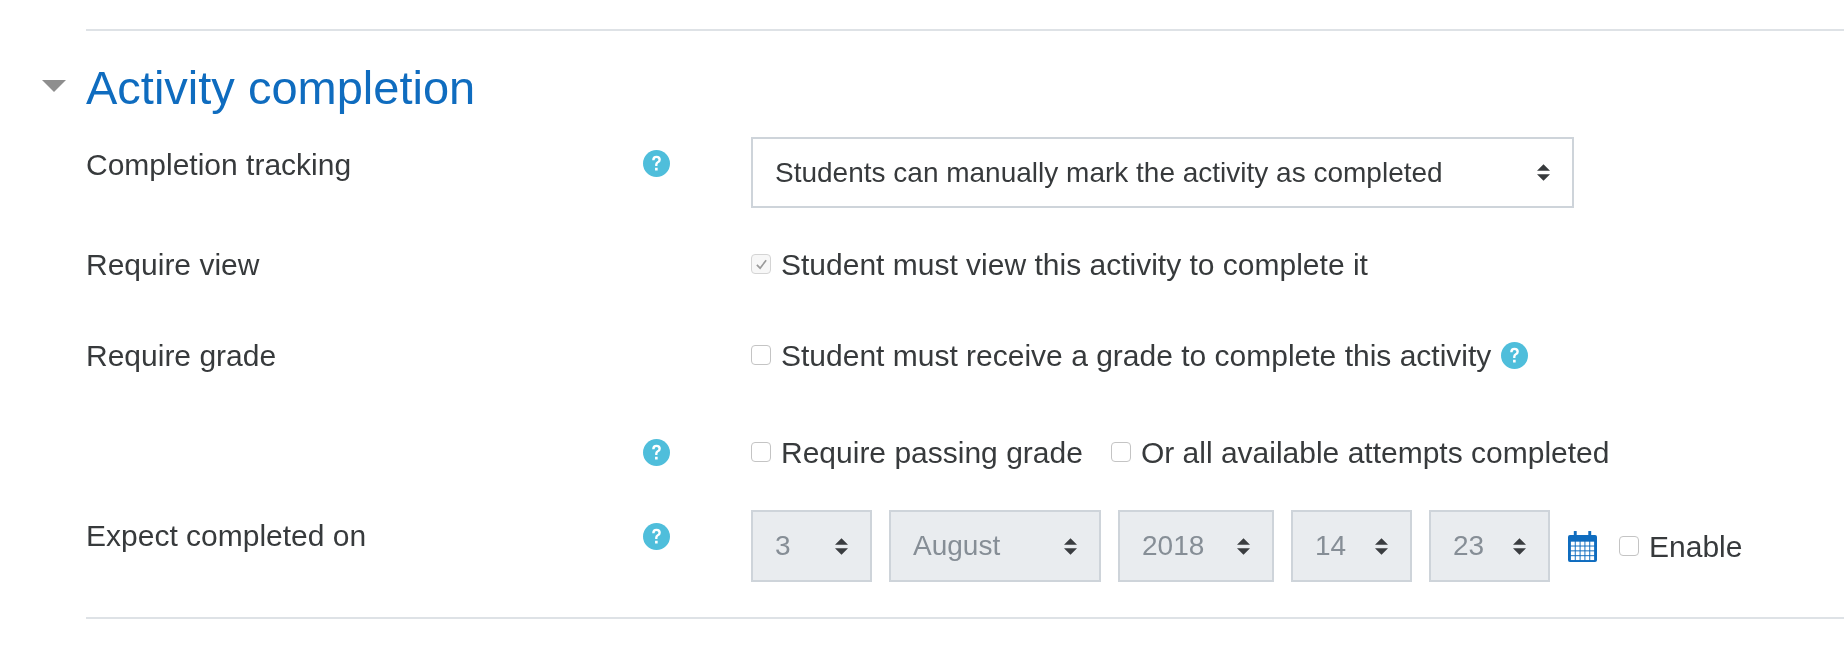 This screenshot has height=650, width=1844. Describe the element at coordinates (1696, 546) in the screenshot. I see `checkbox-label: Enable` at that location.